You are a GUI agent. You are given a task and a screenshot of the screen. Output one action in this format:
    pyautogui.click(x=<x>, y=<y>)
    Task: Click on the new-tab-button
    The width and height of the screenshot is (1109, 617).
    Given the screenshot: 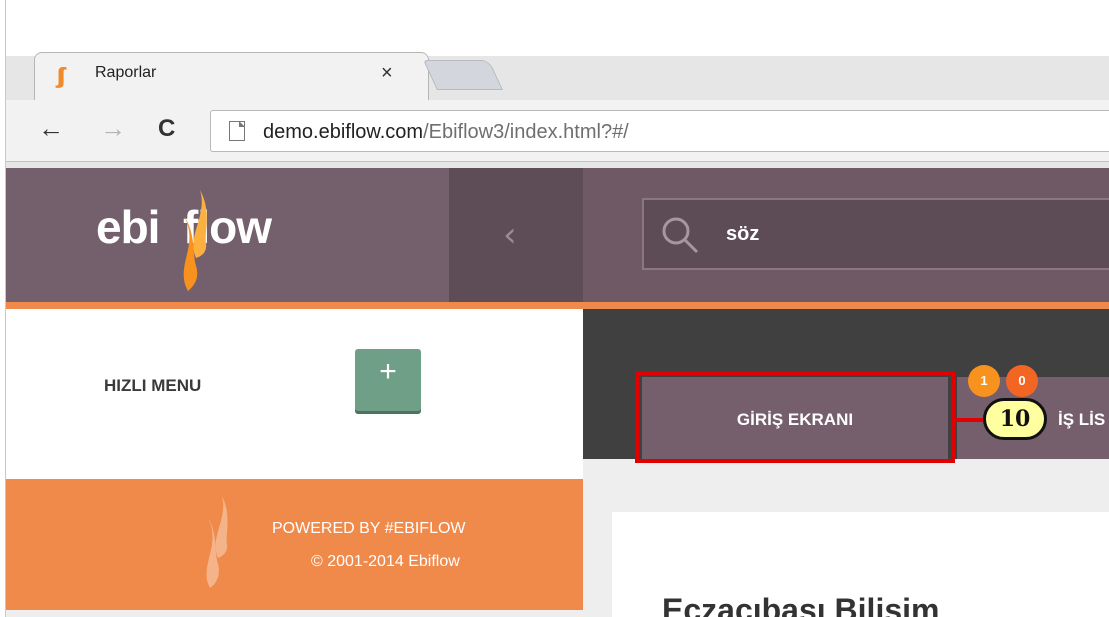 What is the action you would take?
    pyautogui.click(x=463, y=75)
    